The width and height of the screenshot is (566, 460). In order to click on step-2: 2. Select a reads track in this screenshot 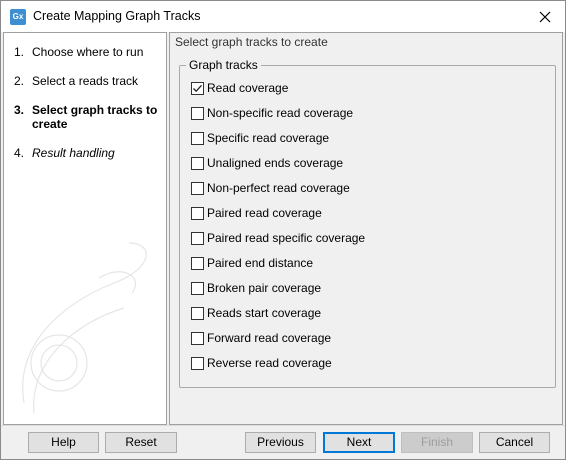, I will do `click(89, 81)`.